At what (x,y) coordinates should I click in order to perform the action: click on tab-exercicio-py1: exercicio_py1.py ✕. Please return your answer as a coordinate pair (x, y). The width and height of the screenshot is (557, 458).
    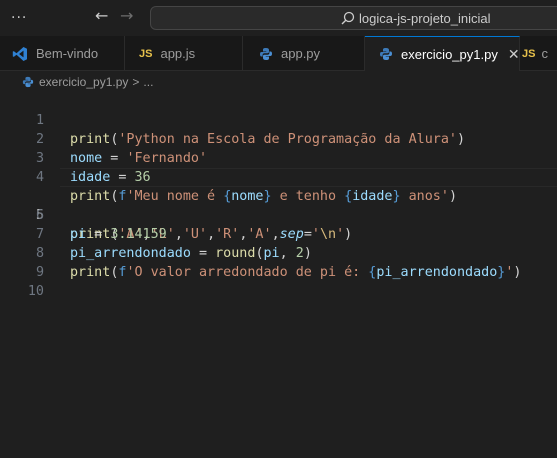
    Looking at the image, I should click on (442, 53).